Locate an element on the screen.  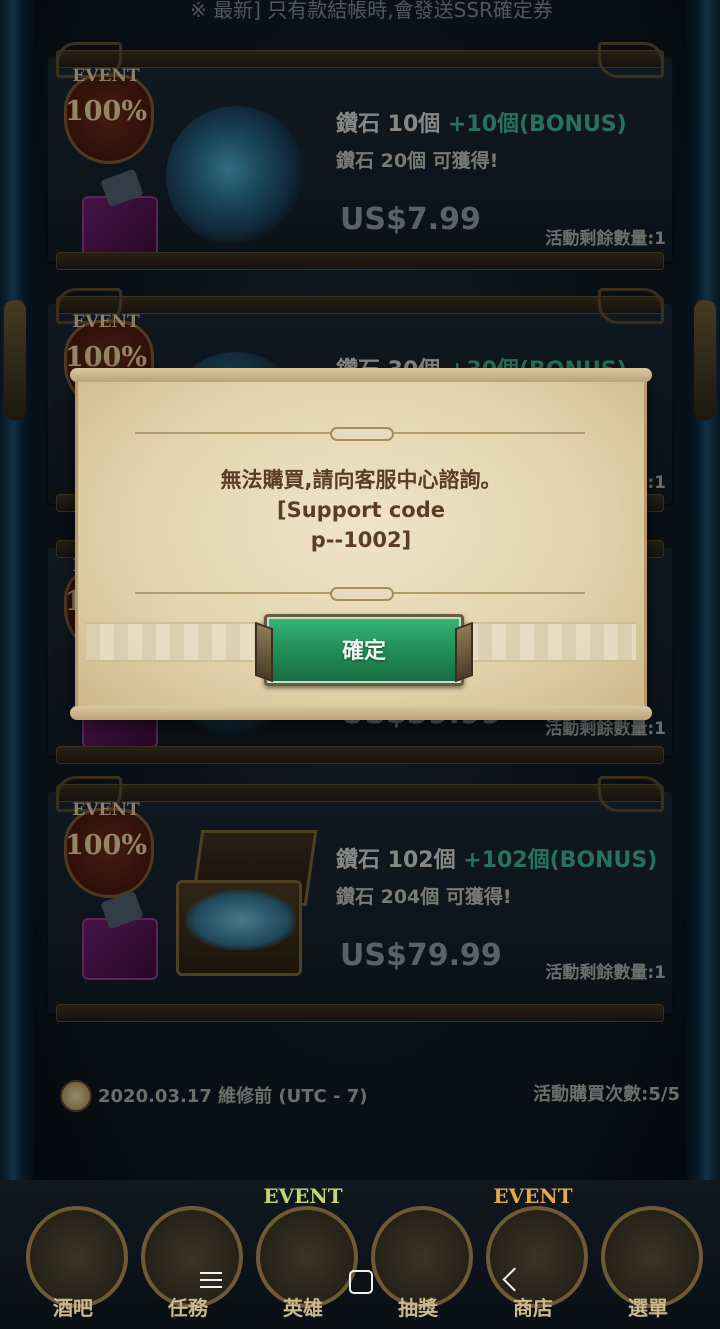
home-square-icon is located at coordinates (361, 1282).